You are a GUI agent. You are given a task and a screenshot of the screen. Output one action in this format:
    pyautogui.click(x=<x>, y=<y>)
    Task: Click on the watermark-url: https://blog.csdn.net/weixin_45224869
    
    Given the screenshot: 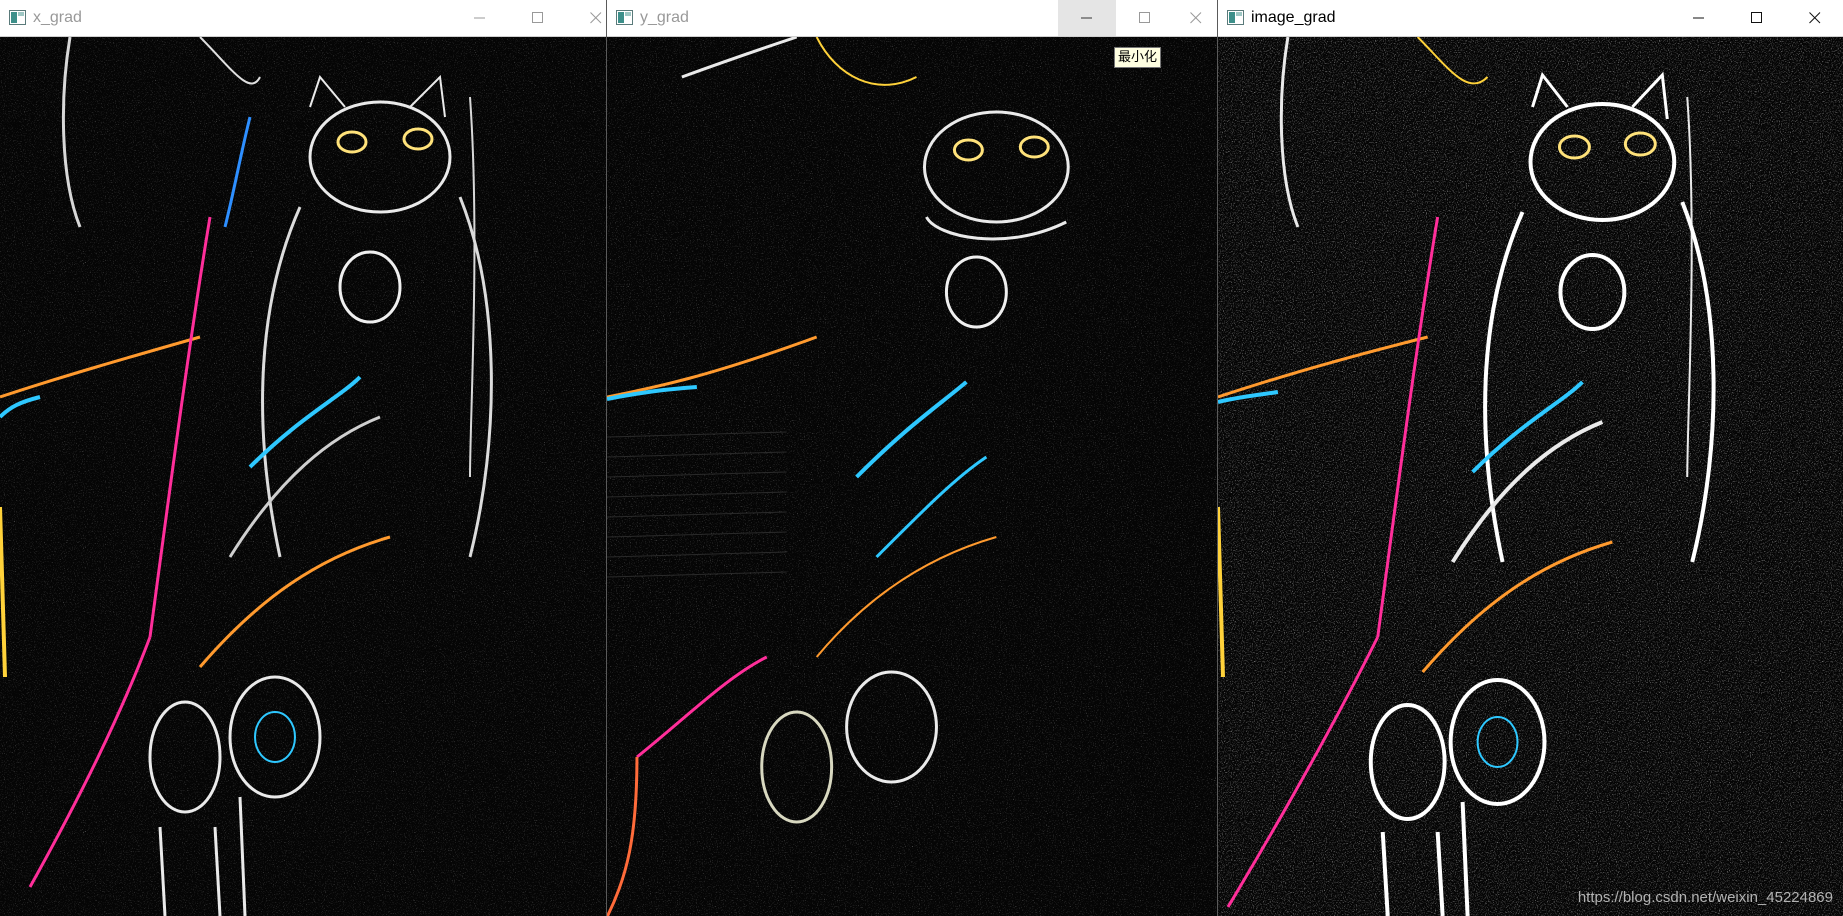 What is the action you would take?
    pyautogui.click(x=1705, y=897)
    